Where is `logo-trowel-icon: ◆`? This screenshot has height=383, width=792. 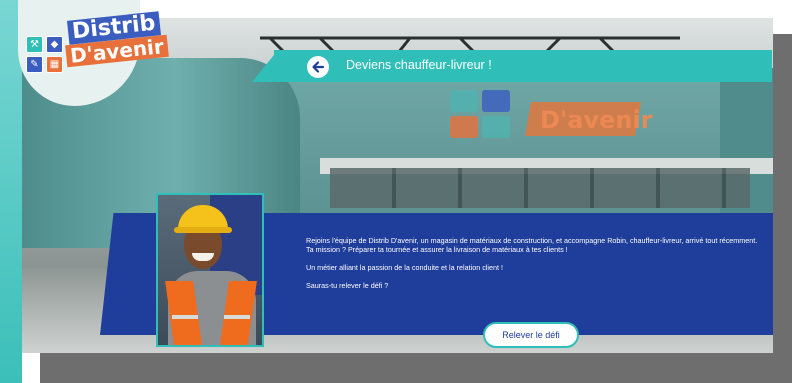
logo-trowel-icon: ◆ is located at coordinates (54, 44).